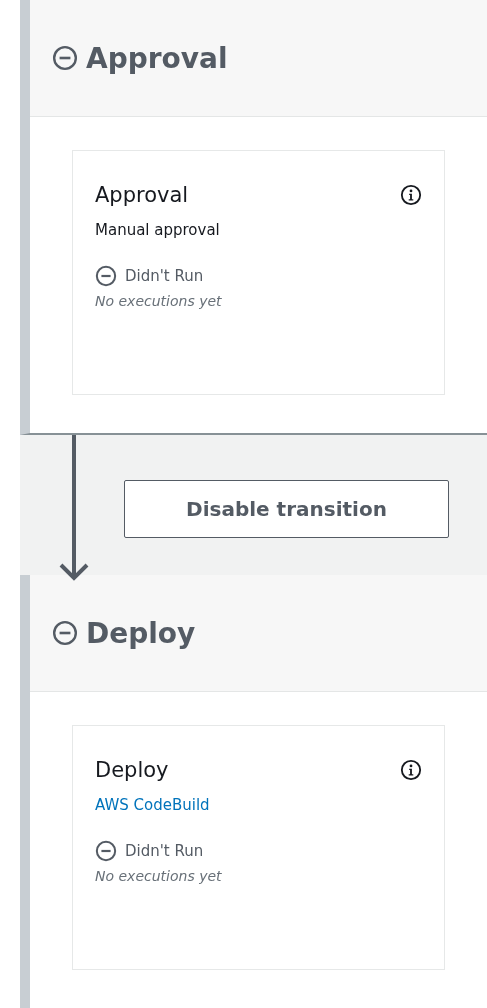  What do you see at coordinates (152, 805) in the screenshot?
I see `provider-link: AWS CodeBuild` at bounding box center [152, 805].